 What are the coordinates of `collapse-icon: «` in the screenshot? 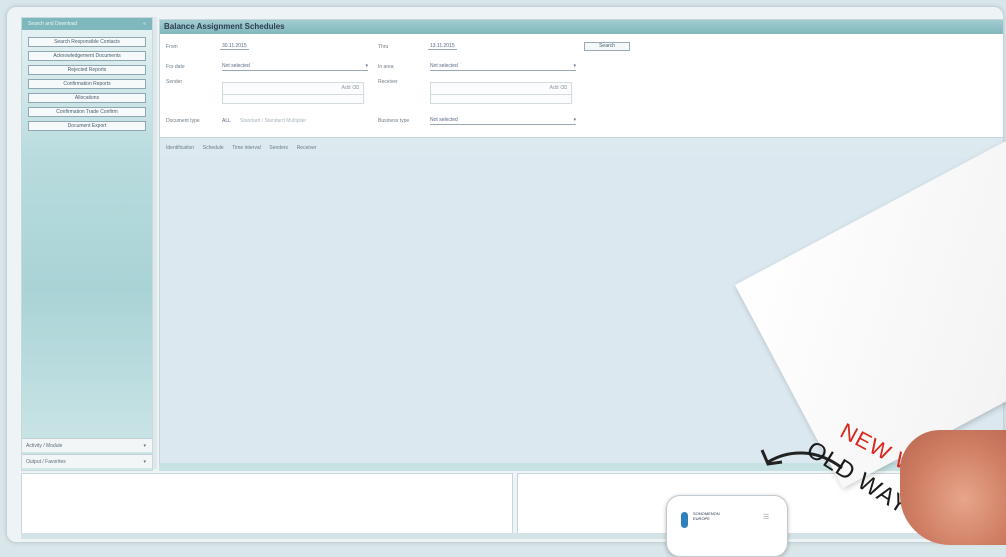 It's located at (144, 24).